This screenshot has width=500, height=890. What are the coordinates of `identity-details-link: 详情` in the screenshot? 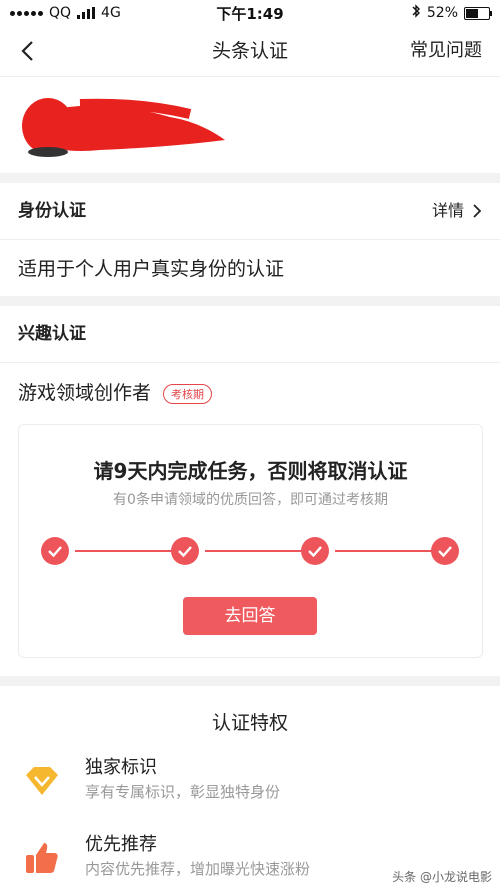 It's located at (457, 211).